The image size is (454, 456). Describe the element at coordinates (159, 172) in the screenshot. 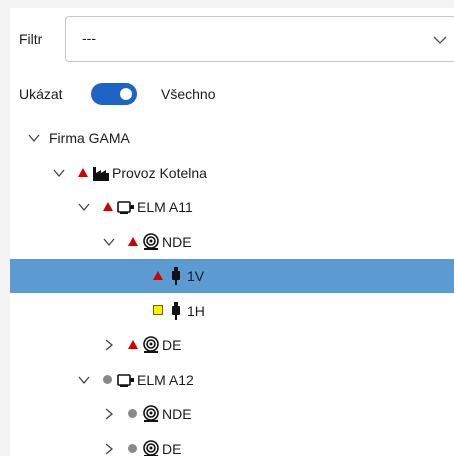

I see `tree-node-label: Provoz Kotelna` at that location.